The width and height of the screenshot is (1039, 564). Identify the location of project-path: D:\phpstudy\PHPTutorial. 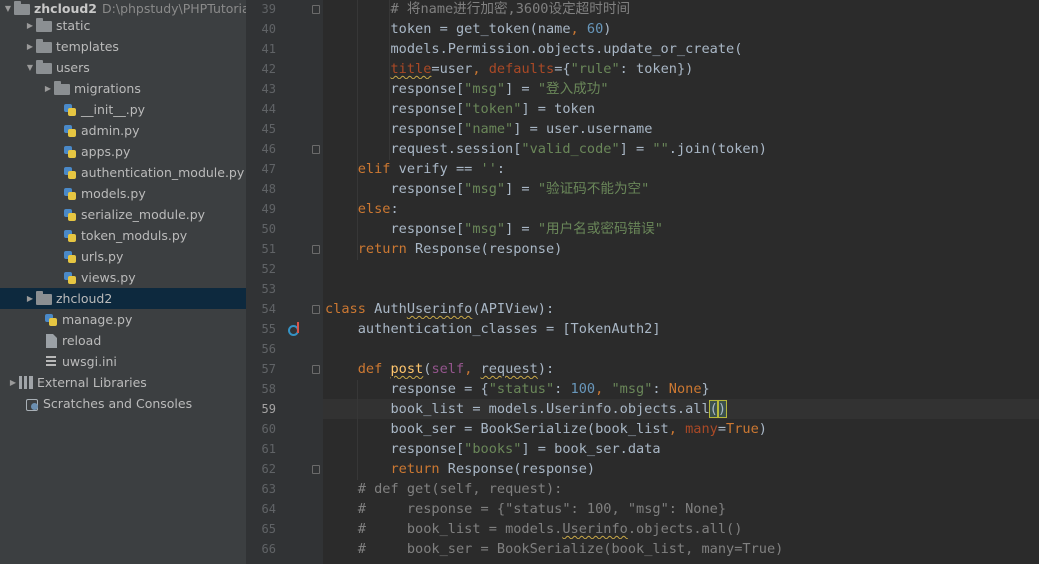
(174, 8).